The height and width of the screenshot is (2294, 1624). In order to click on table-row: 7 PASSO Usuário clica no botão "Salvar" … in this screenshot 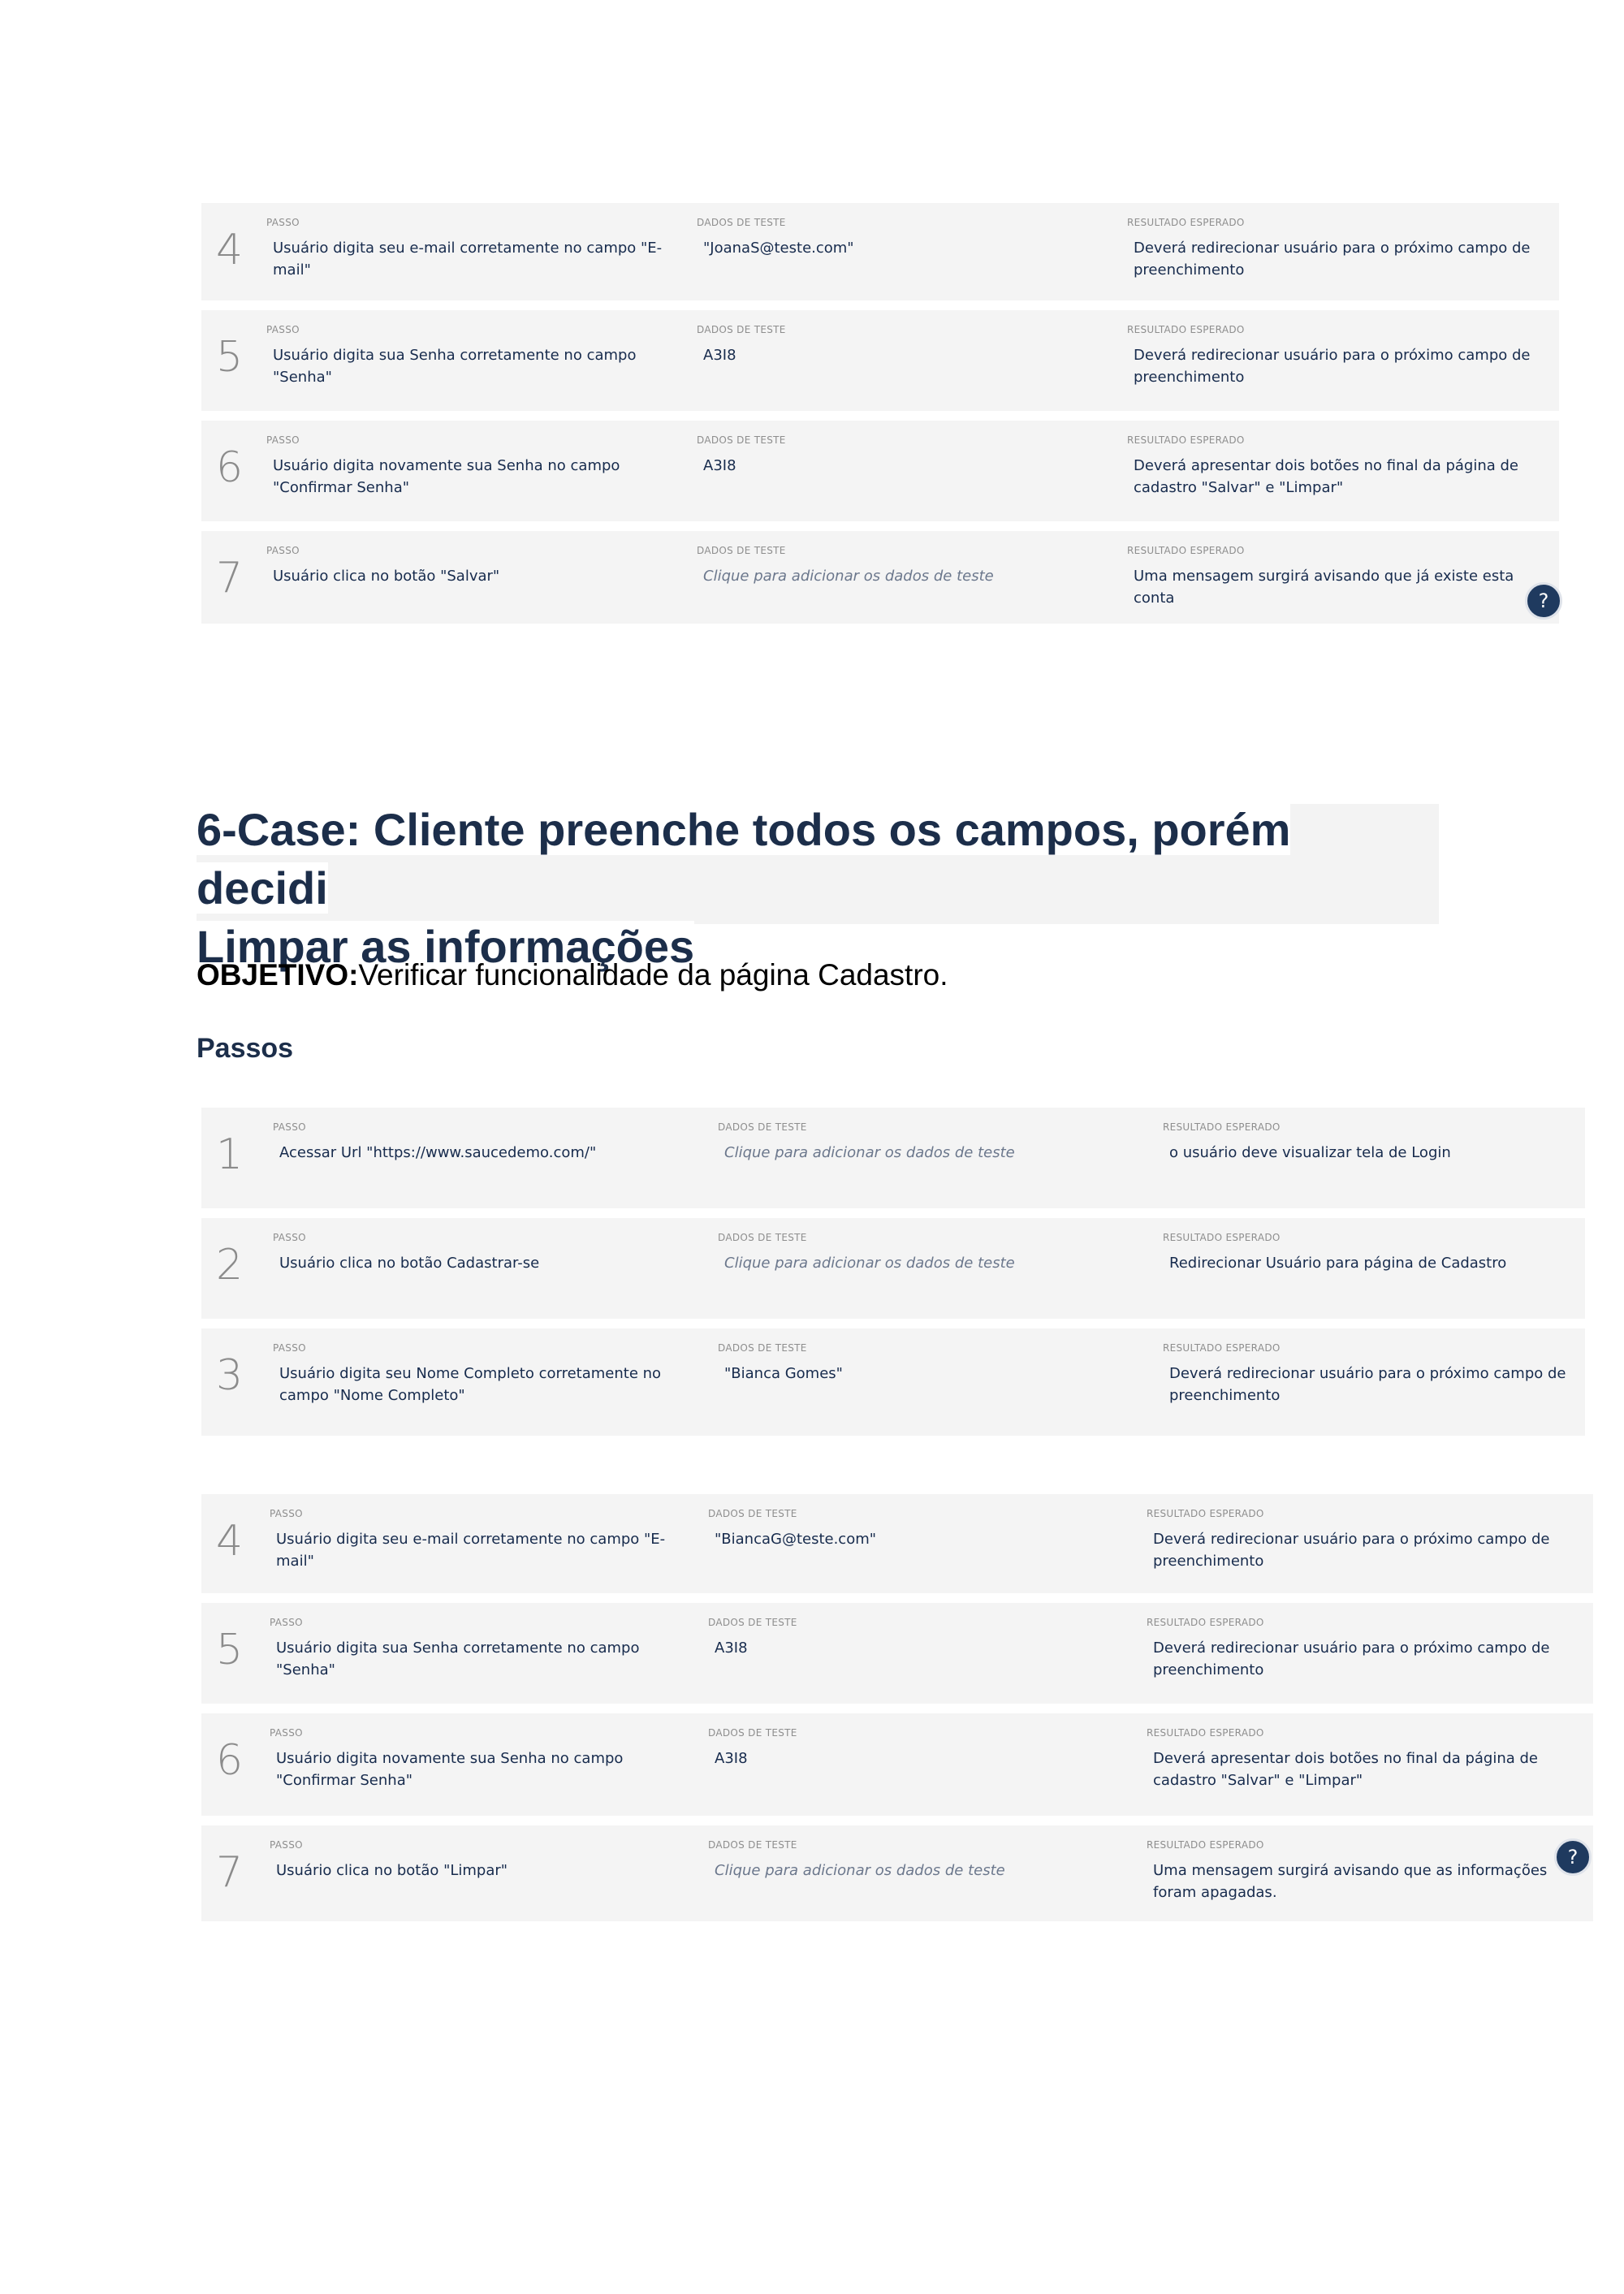, I will do `click(880, 577)`.